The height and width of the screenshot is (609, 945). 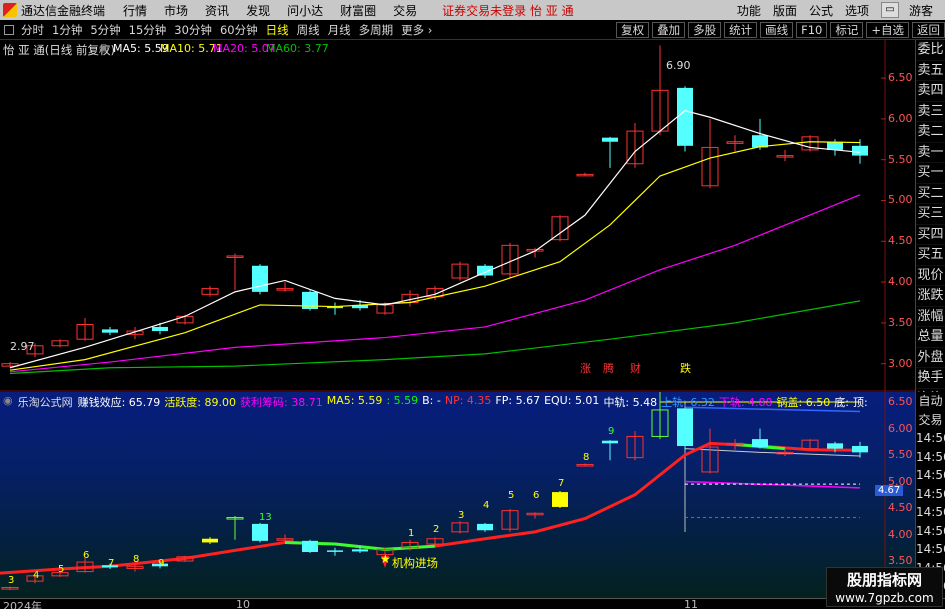 What do you see at coordinates (785, 10) in the screenshot?
I see `menu-layout: 版面` at bounding box center [785, 10].